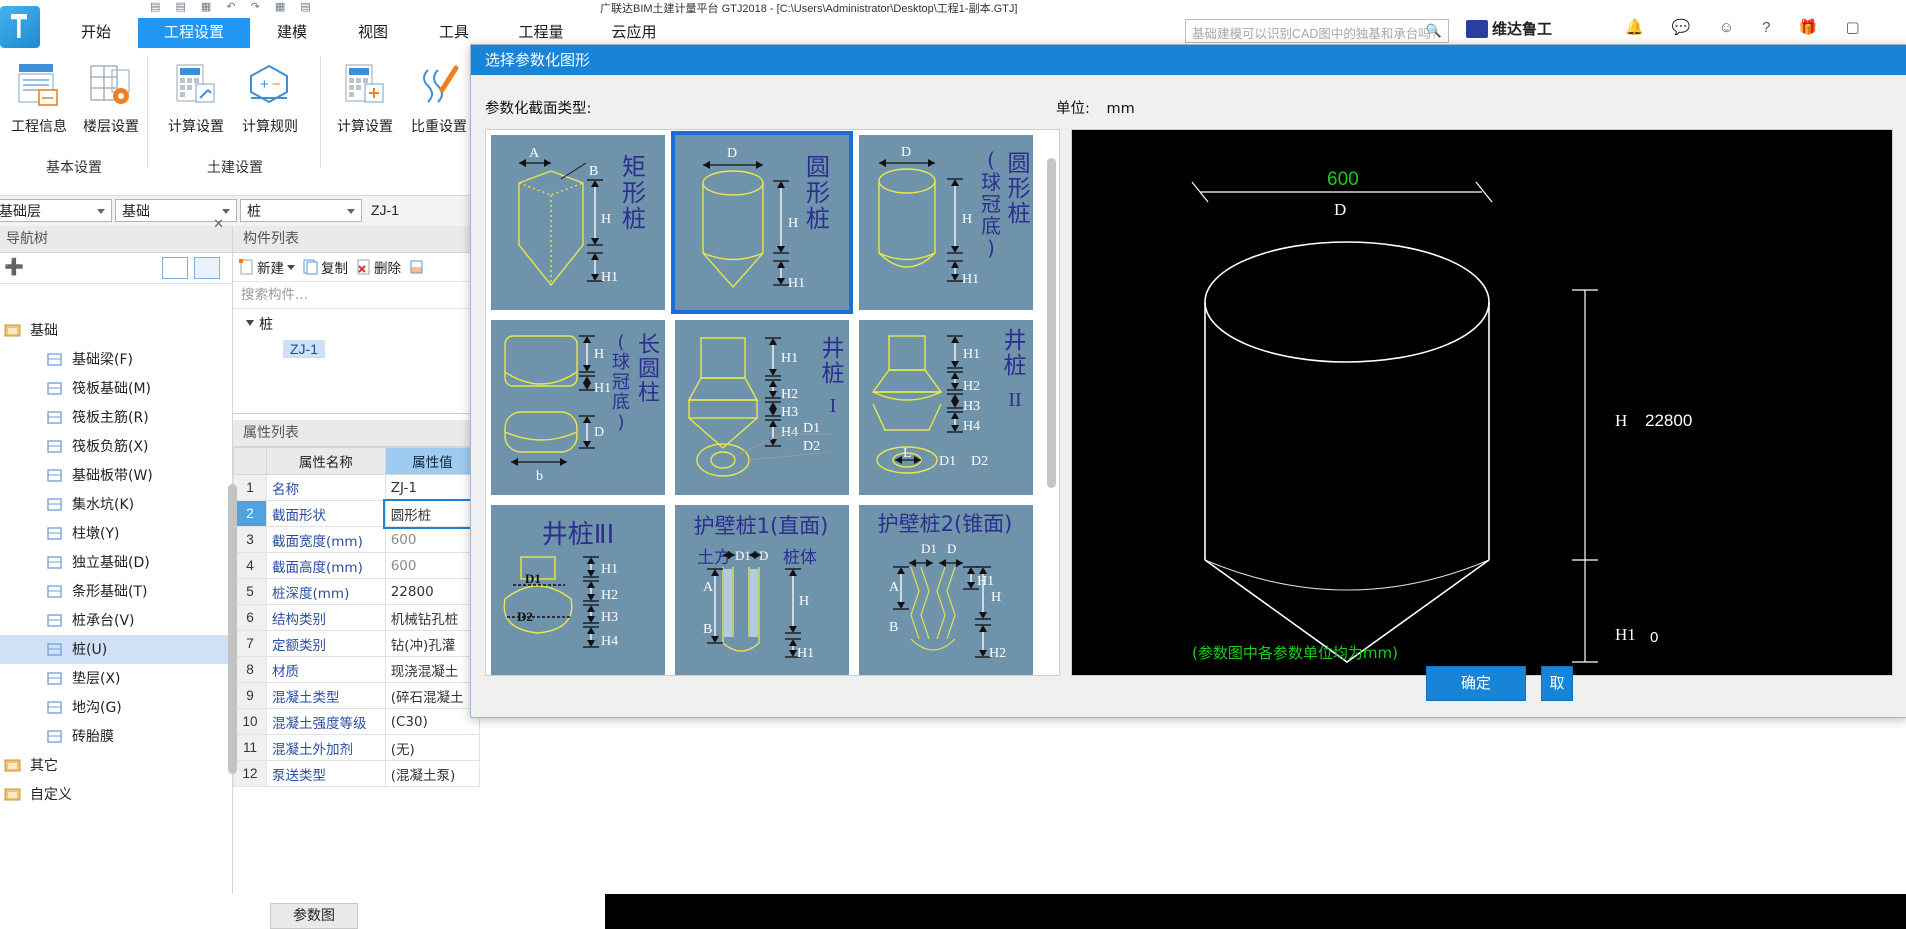 Image resolution: width=1906 pixels, height=929 pixels. Describe the element at coordinates (218, 225) in the screenshot. I see `close-icon: ✕` at that location.